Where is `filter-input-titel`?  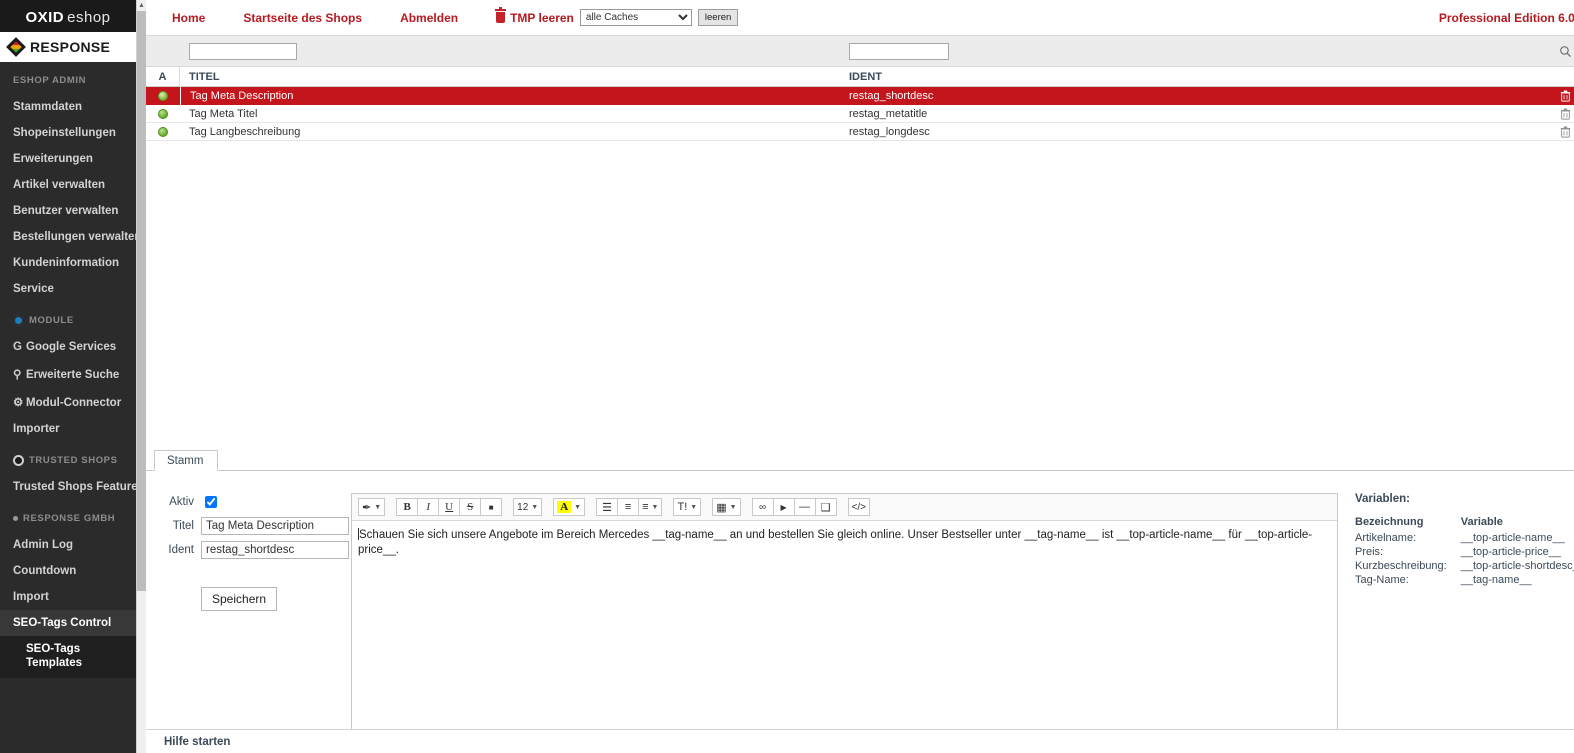
filter-input-titel is located at coordinates (243, 51).